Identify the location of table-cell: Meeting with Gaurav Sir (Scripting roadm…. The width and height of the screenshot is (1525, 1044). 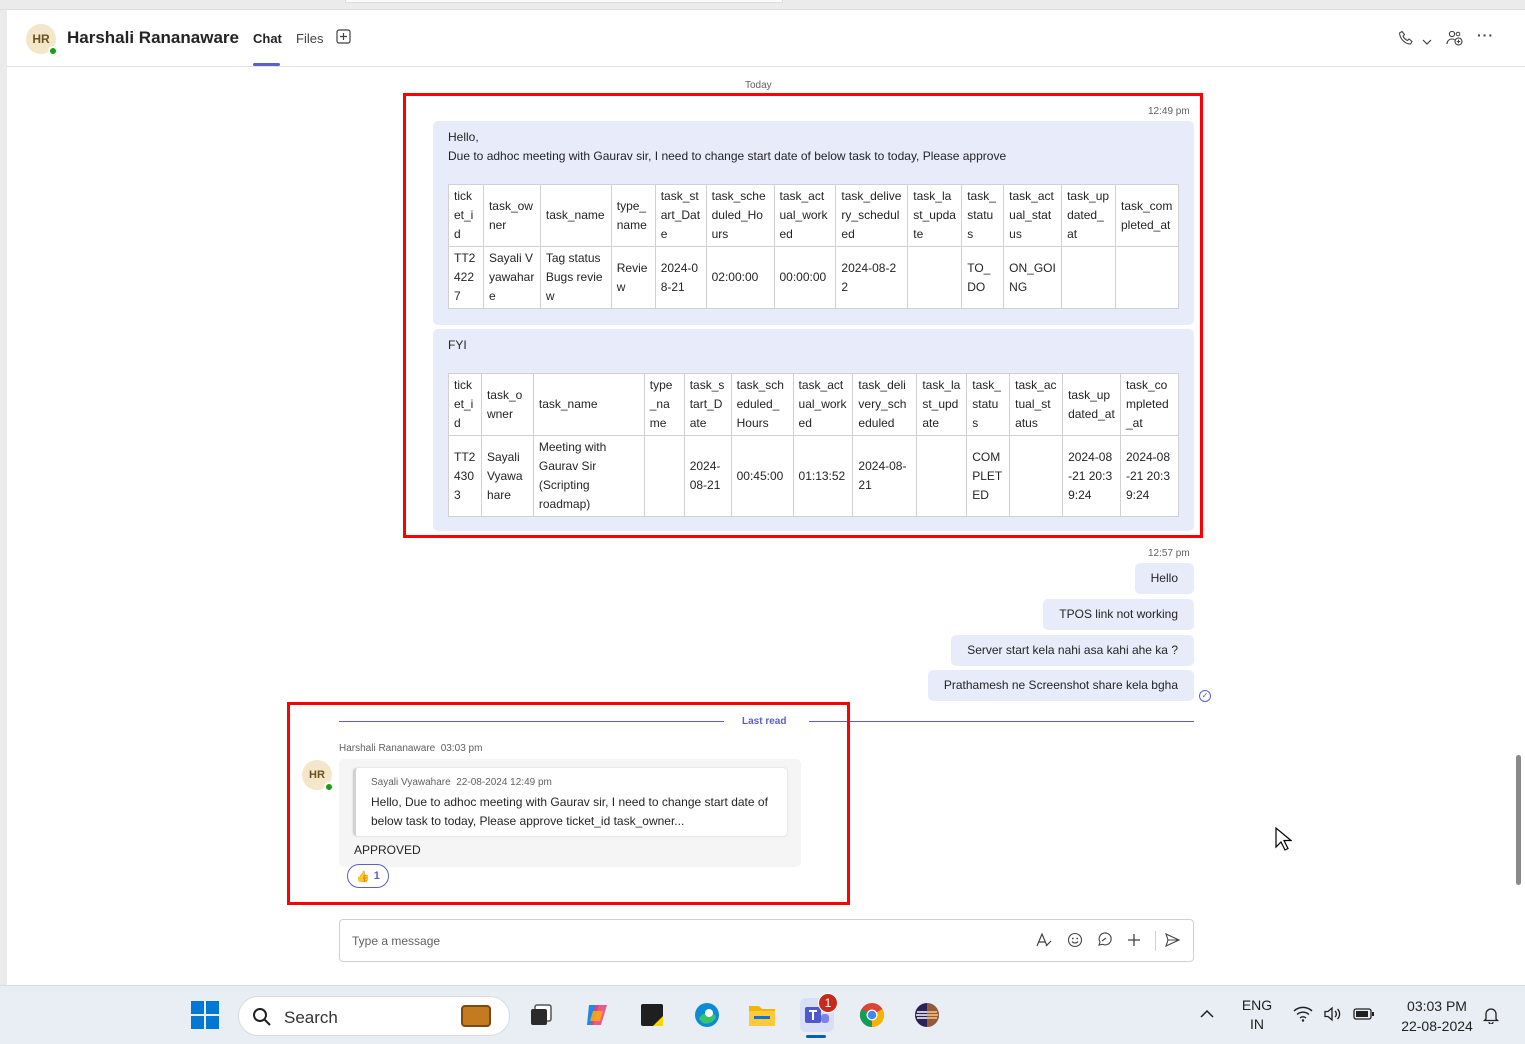
(588, 476).